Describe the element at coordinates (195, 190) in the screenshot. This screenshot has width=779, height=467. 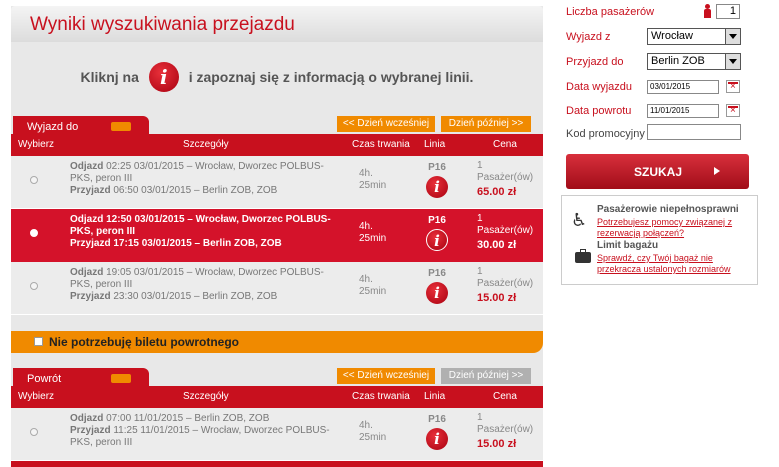
I see `arr-text: 06:50 03/01/2015 – Berlin ZOB, ZOB` at that location.